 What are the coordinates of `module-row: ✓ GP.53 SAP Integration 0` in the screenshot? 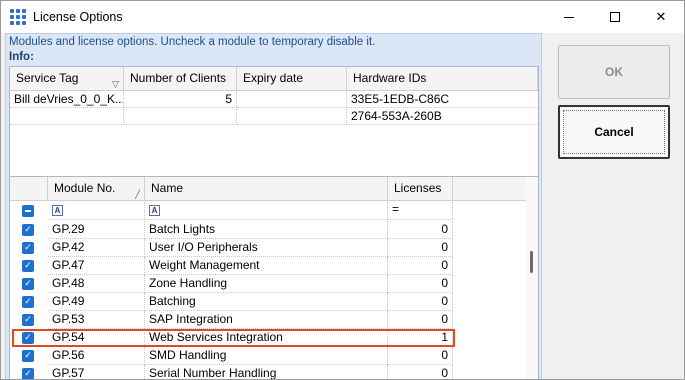 It's located at (268, 320).